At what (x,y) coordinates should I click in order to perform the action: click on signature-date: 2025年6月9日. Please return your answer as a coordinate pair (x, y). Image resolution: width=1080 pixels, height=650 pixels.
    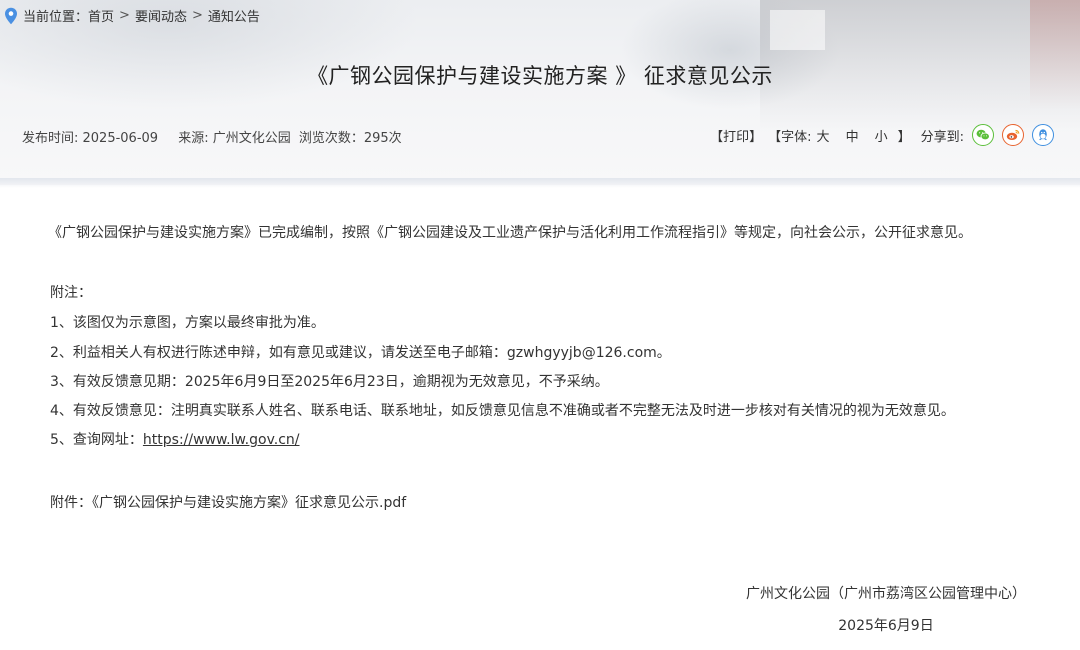
    Looking at the image, I should click on (886, 626).